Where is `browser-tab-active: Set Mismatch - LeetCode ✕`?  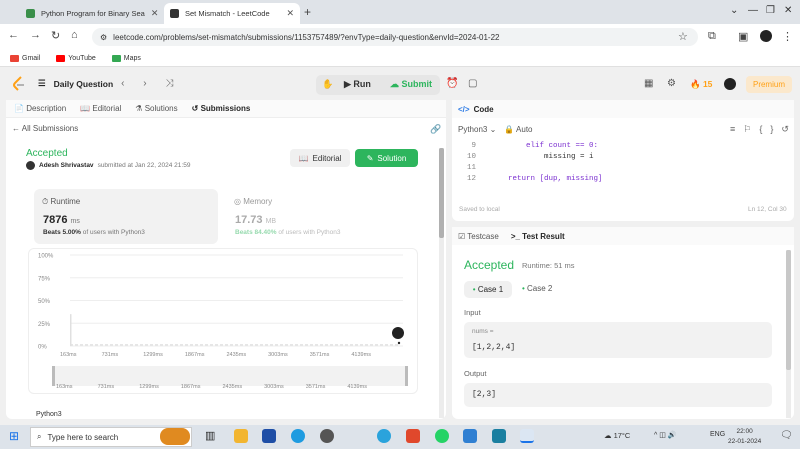
browser-tab-active: Set Mismatch - LeetCode ✕ is located at coordinates (232, 13).